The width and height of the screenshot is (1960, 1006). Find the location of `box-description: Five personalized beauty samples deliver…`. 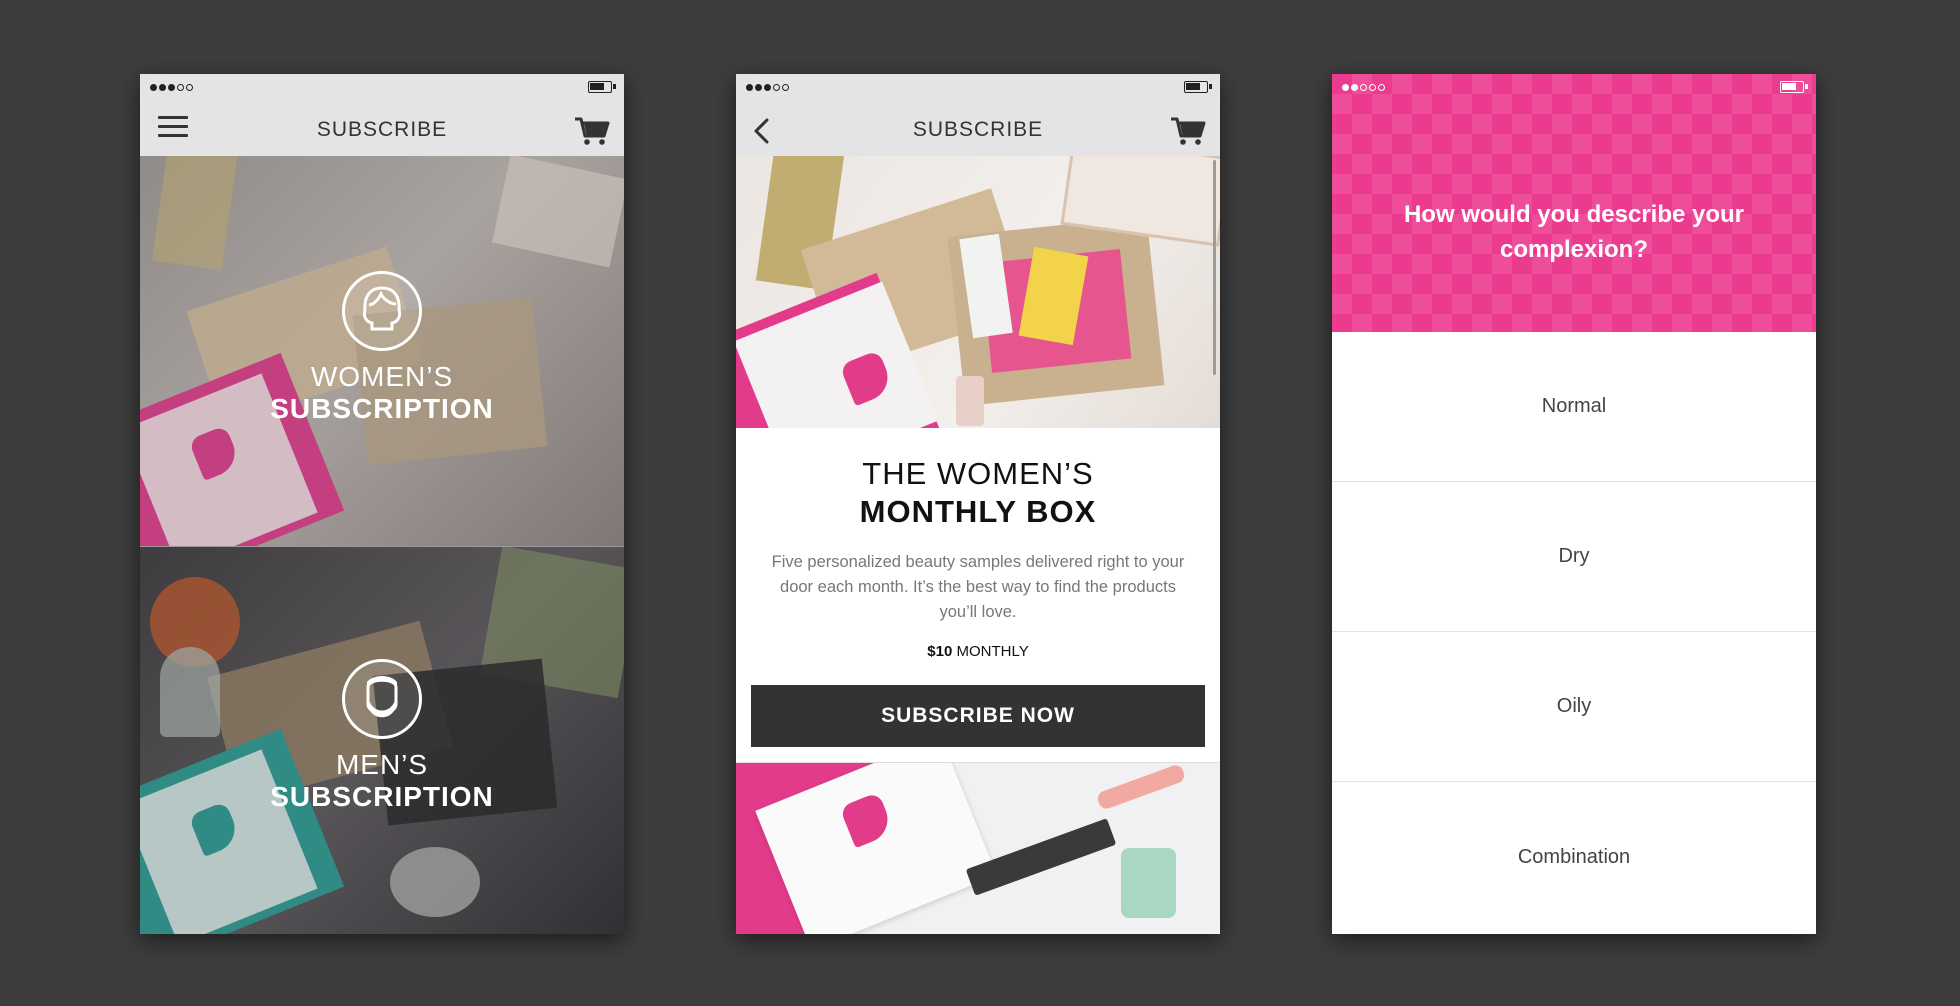

box-description: Five personalized beauty samples deliver… is located at coordinates (978, 587).